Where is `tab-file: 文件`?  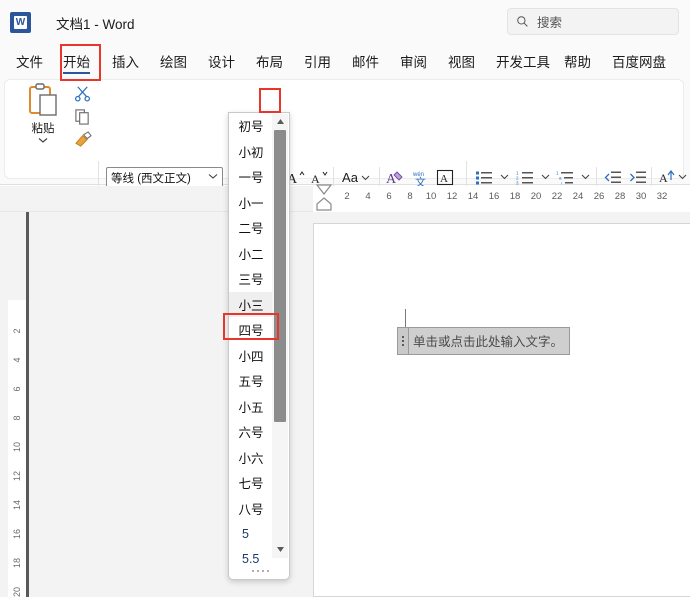 tab-file: 文件 is located at coordinates (29, 60).